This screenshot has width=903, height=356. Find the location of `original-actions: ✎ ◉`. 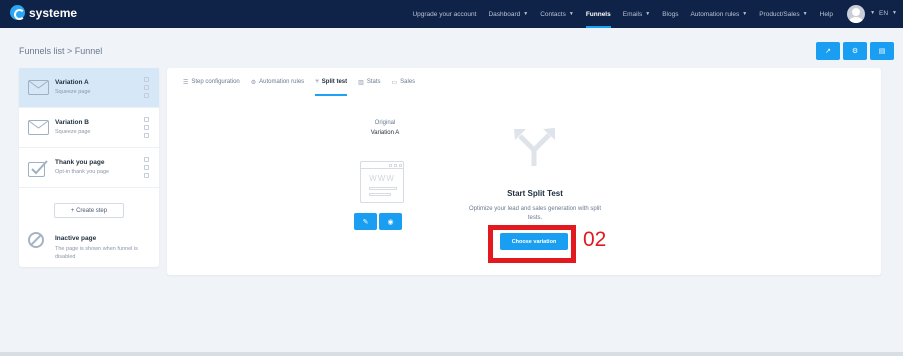

original-actions: ✎ ◉ is located at coordinates (378, 221).